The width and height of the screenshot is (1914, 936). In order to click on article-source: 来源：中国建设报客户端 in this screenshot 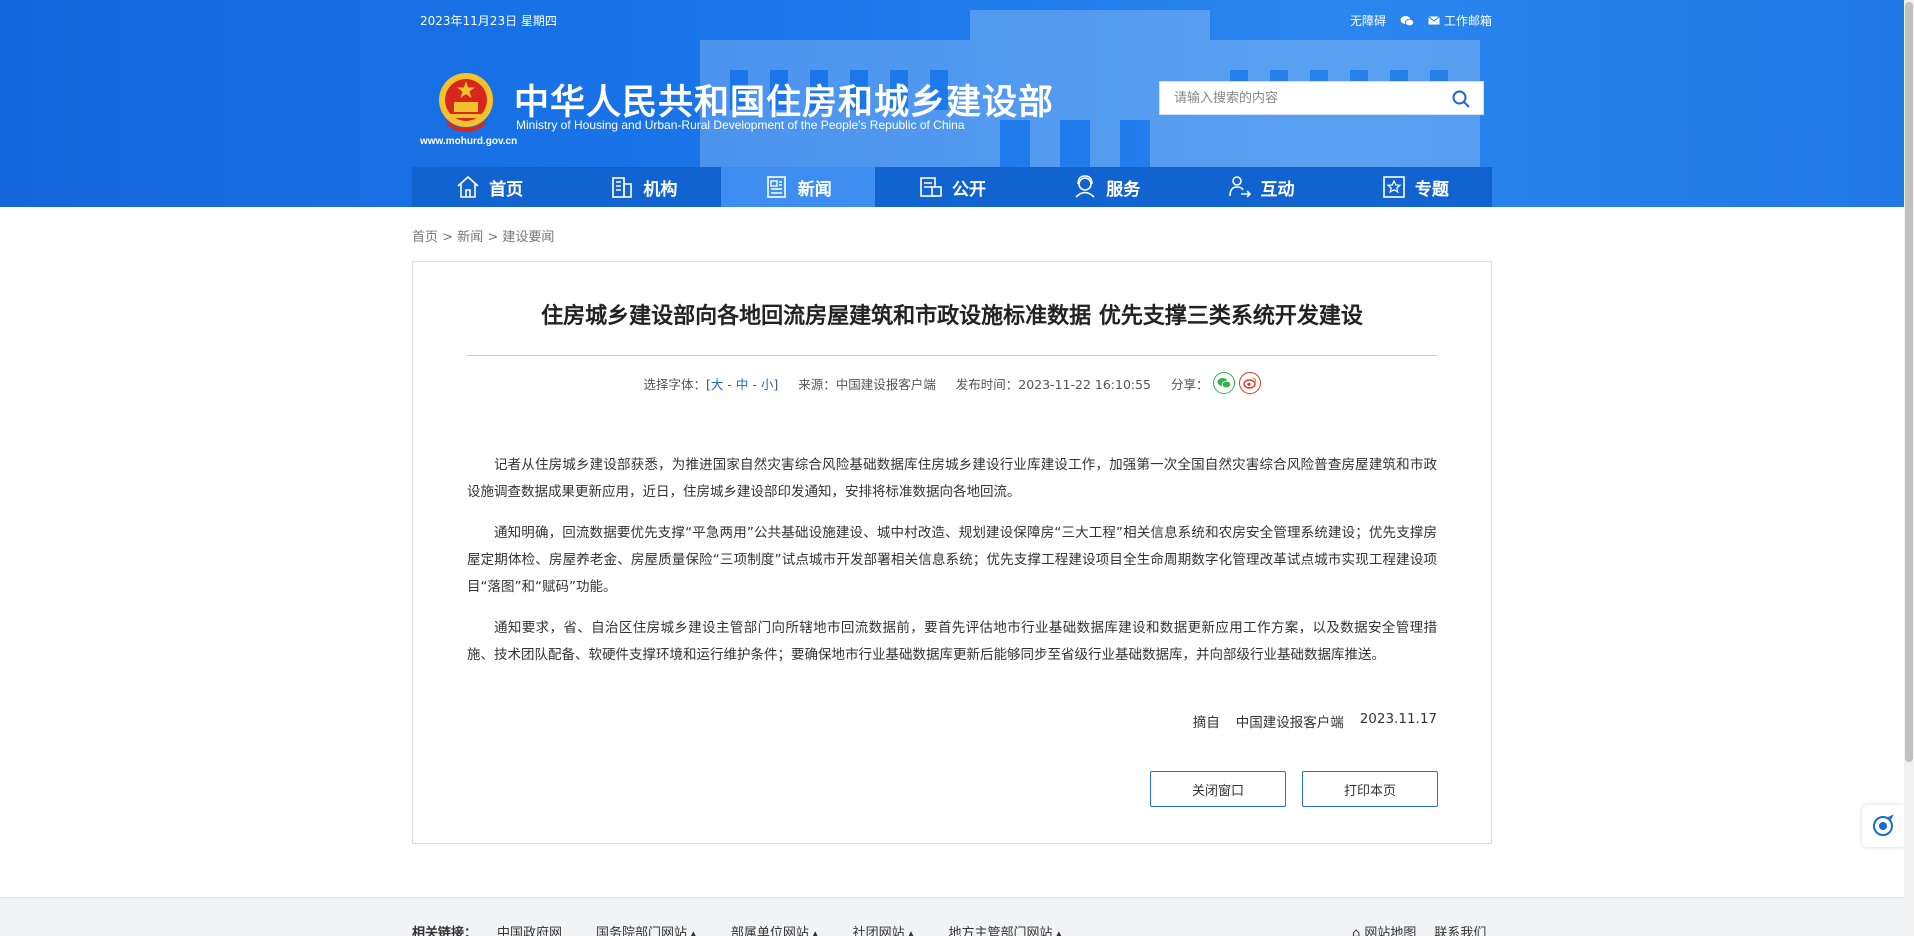, I will do `click(867, 384)`.